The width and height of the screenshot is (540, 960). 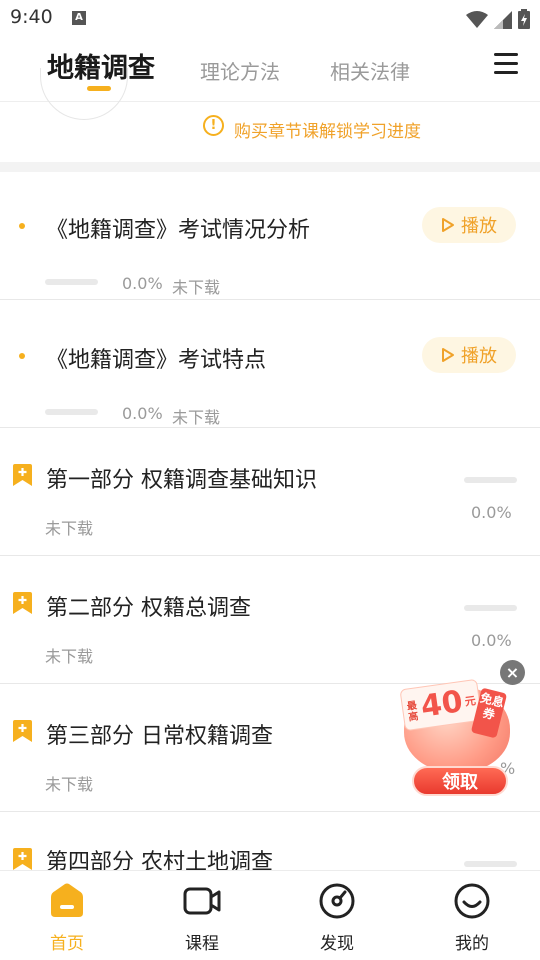 What do you see at coordinates (202, 917) in the screenshot?
I see `nav-courses: 课程` at bounding box center [202, 917].